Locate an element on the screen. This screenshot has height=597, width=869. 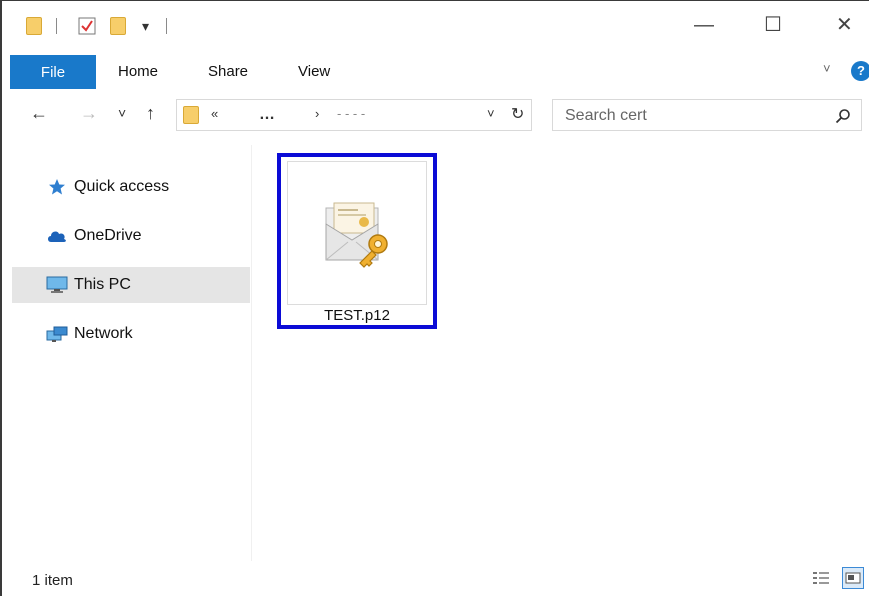
back-button: ← is located at coordinates (39, 113).